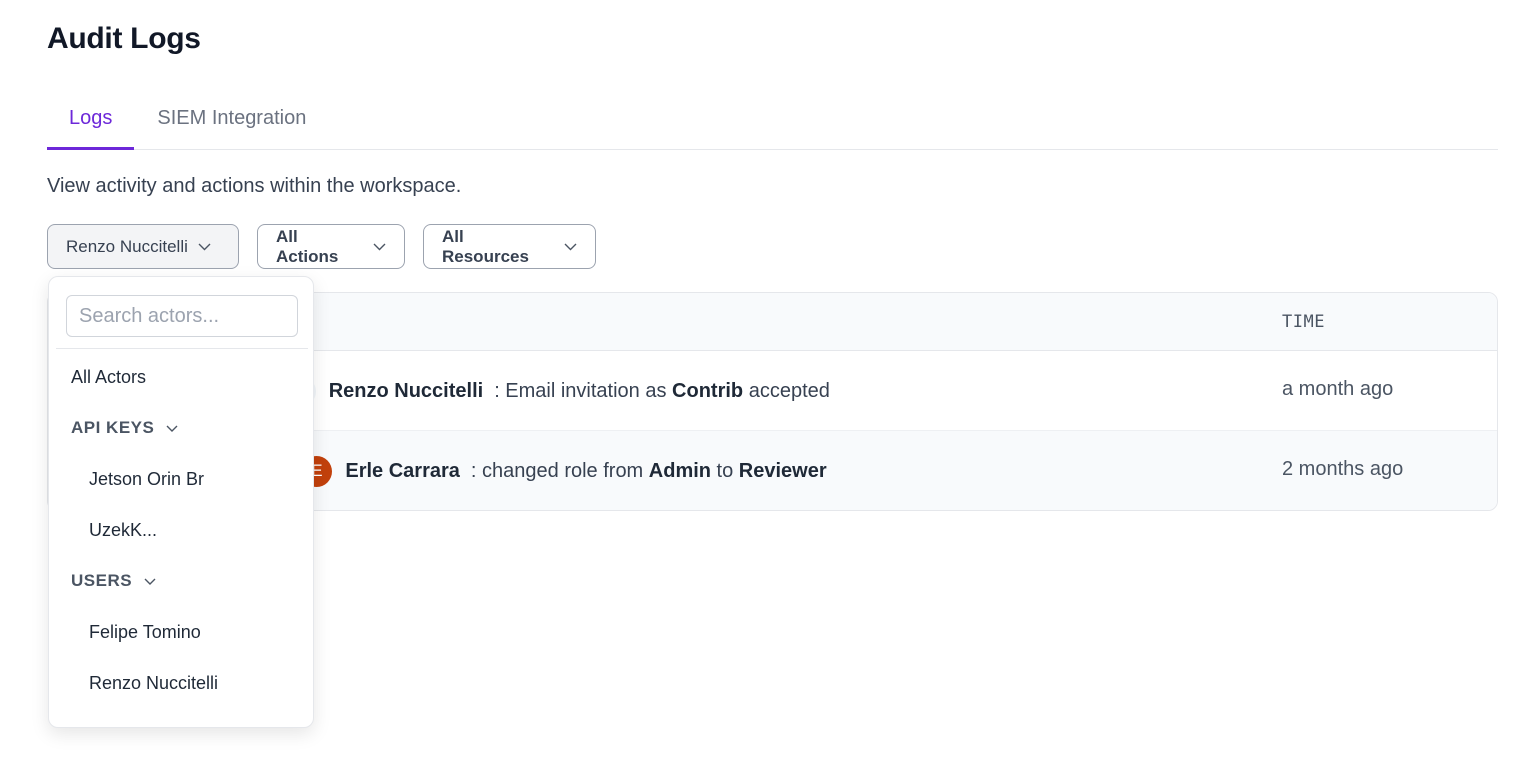  I want to click on log-role-from: Admin, so click(679, 470).